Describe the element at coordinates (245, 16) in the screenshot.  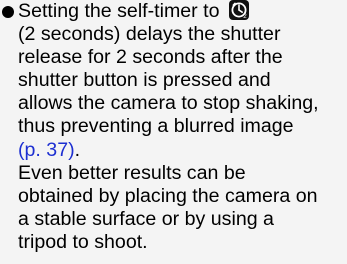
I see `svg-text: 2` at that location.